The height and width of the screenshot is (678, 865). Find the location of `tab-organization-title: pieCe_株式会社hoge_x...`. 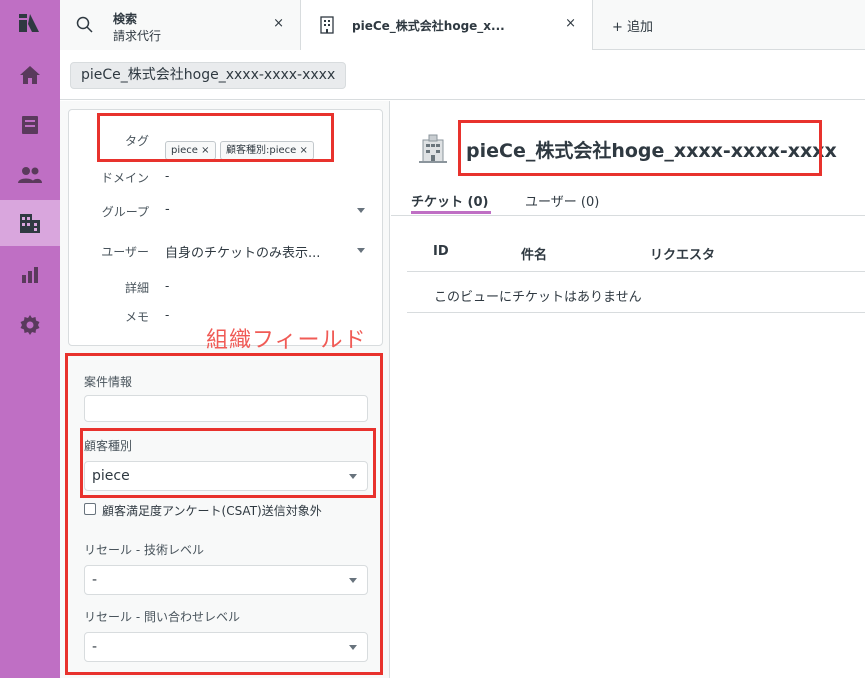

tab-organization-title: pieCe_株式会社hoge_x... is located at coordinates (428, 26).